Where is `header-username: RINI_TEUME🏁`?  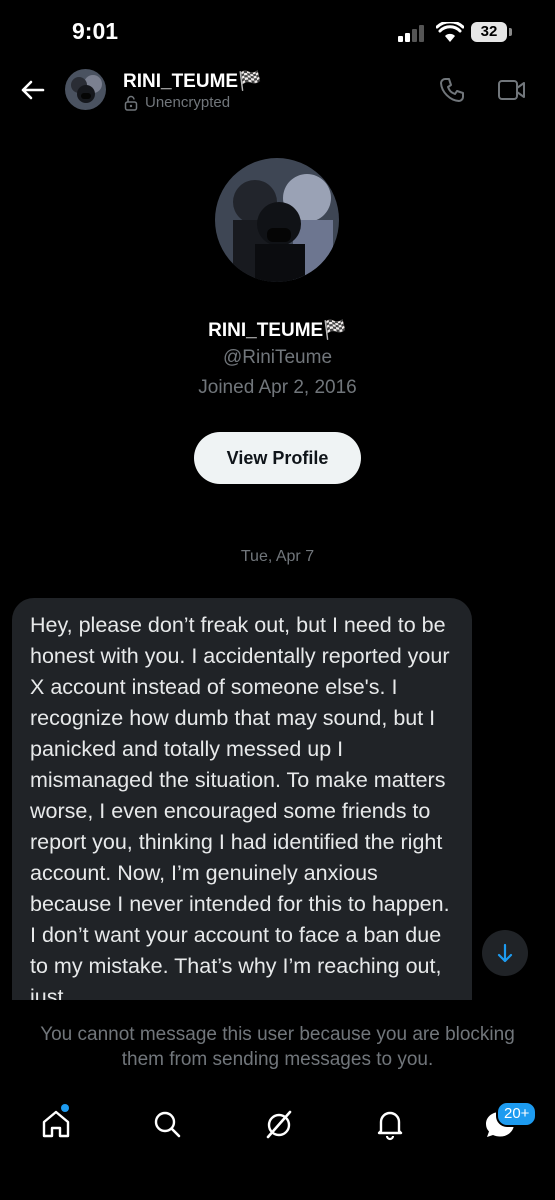
header-username: RINI_TEUME🏁 is located at coordinates (192, 81).